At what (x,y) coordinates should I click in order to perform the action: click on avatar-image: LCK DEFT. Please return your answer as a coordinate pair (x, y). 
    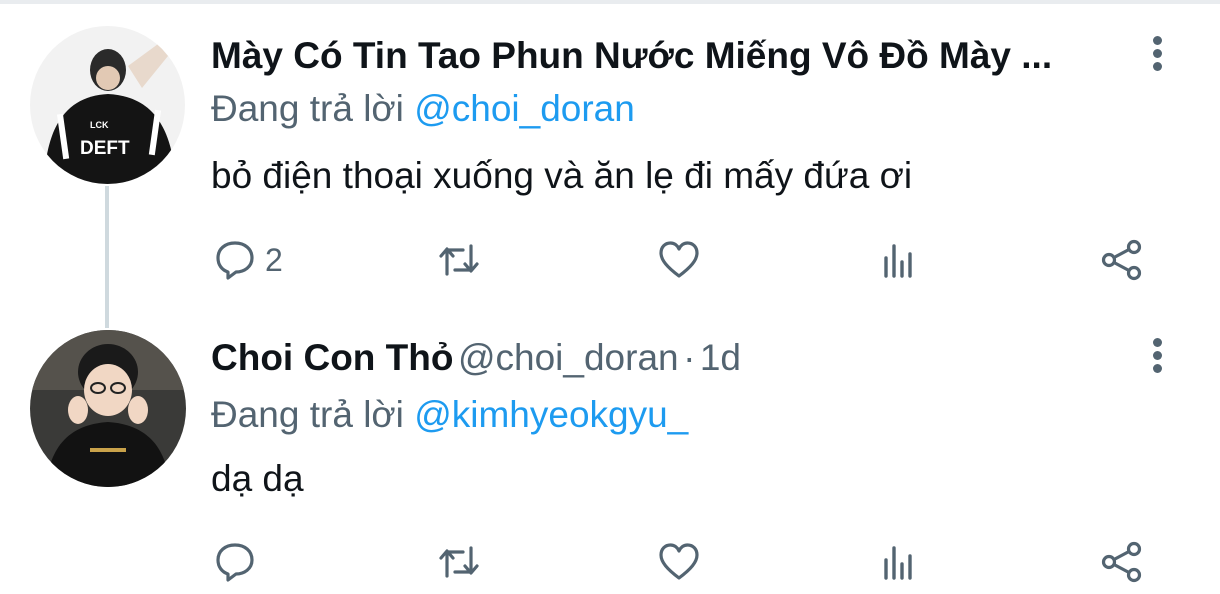
    Looking at the image, I should click on (107, 105).